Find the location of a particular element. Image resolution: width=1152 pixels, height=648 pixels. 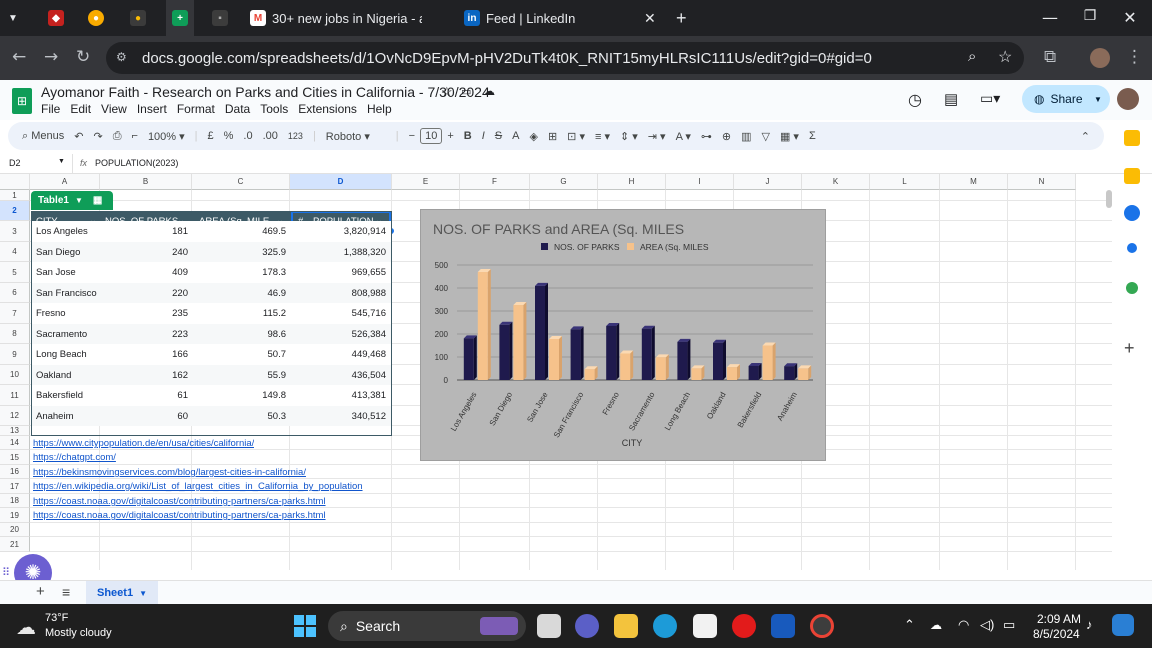

new-tab-button: + is located at coordinates (681, 18).